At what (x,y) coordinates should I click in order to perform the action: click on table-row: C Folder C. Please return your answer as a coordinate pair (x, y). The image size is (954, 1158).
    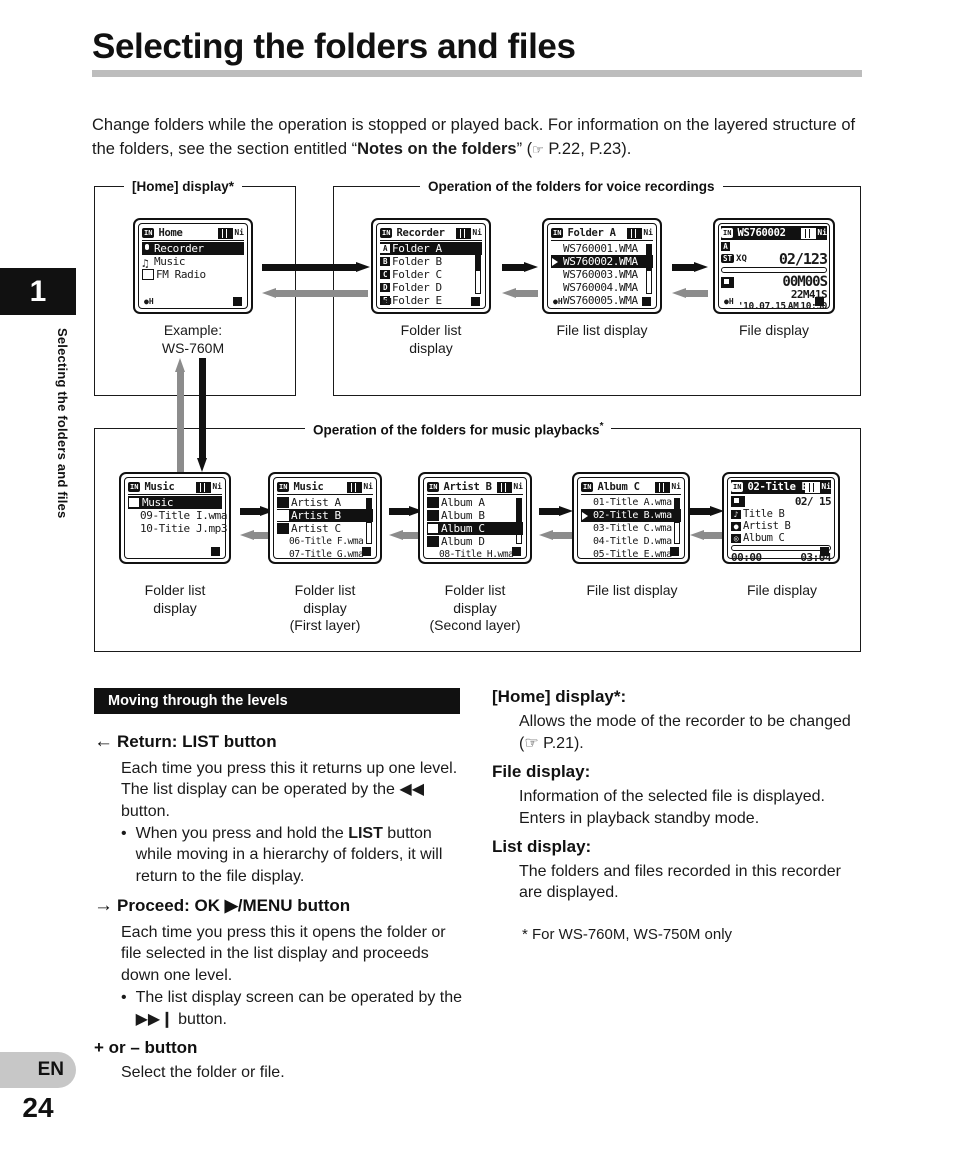
    Looking at the image, I should click on (431, 274).